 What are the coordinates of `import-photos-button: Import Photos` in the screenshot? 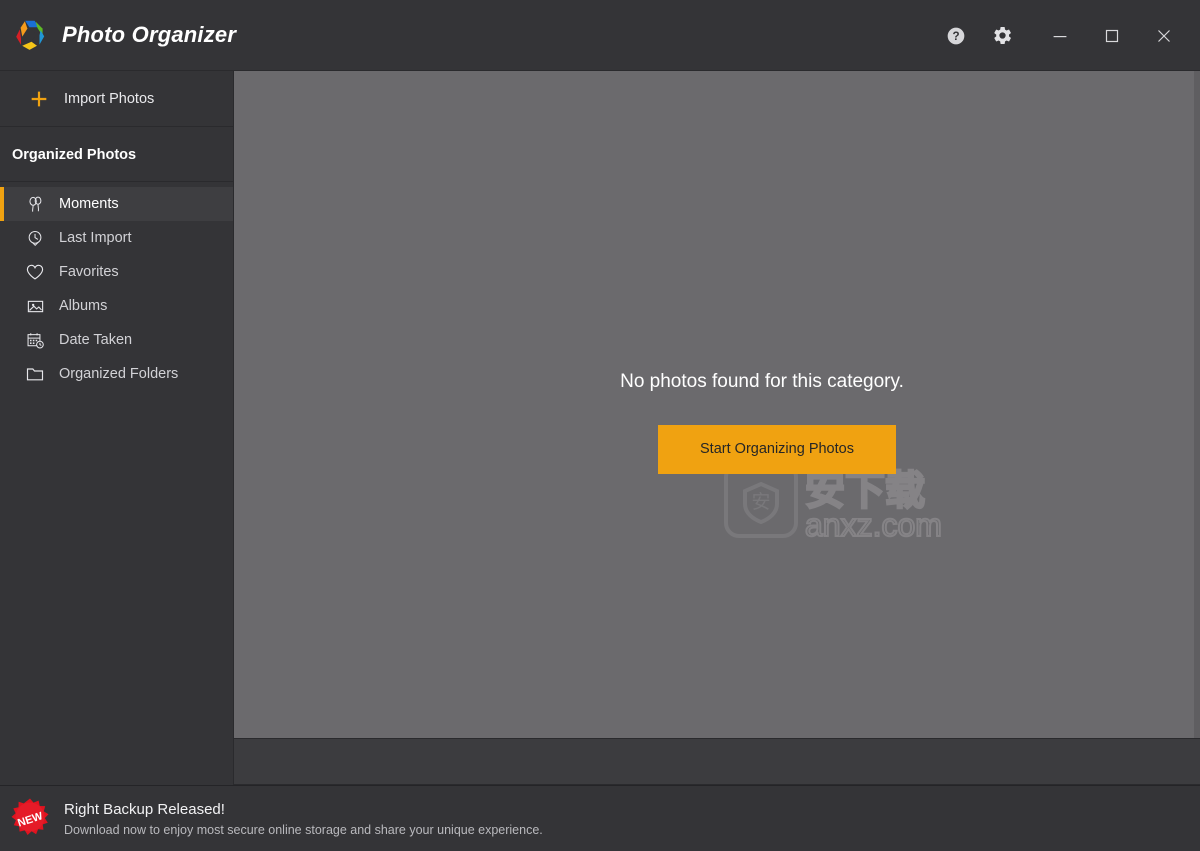 It's located at (116, 99).